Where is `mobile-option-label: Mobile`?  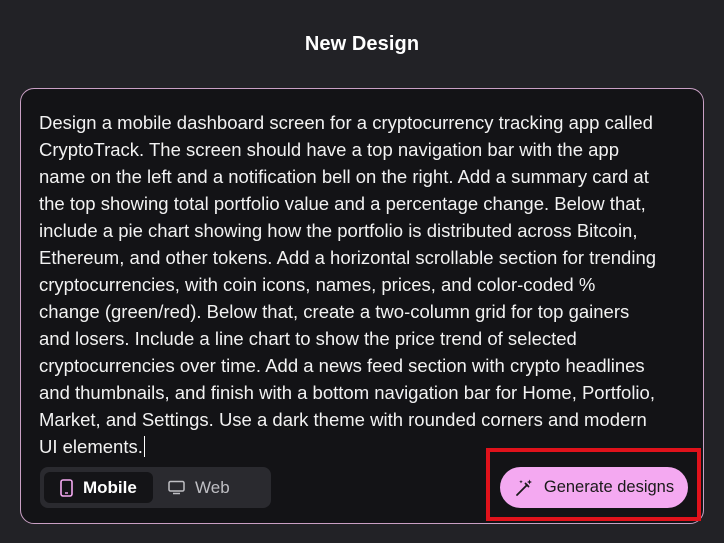
mobile-option-label: Mobile is located at coordinates (110, 487).